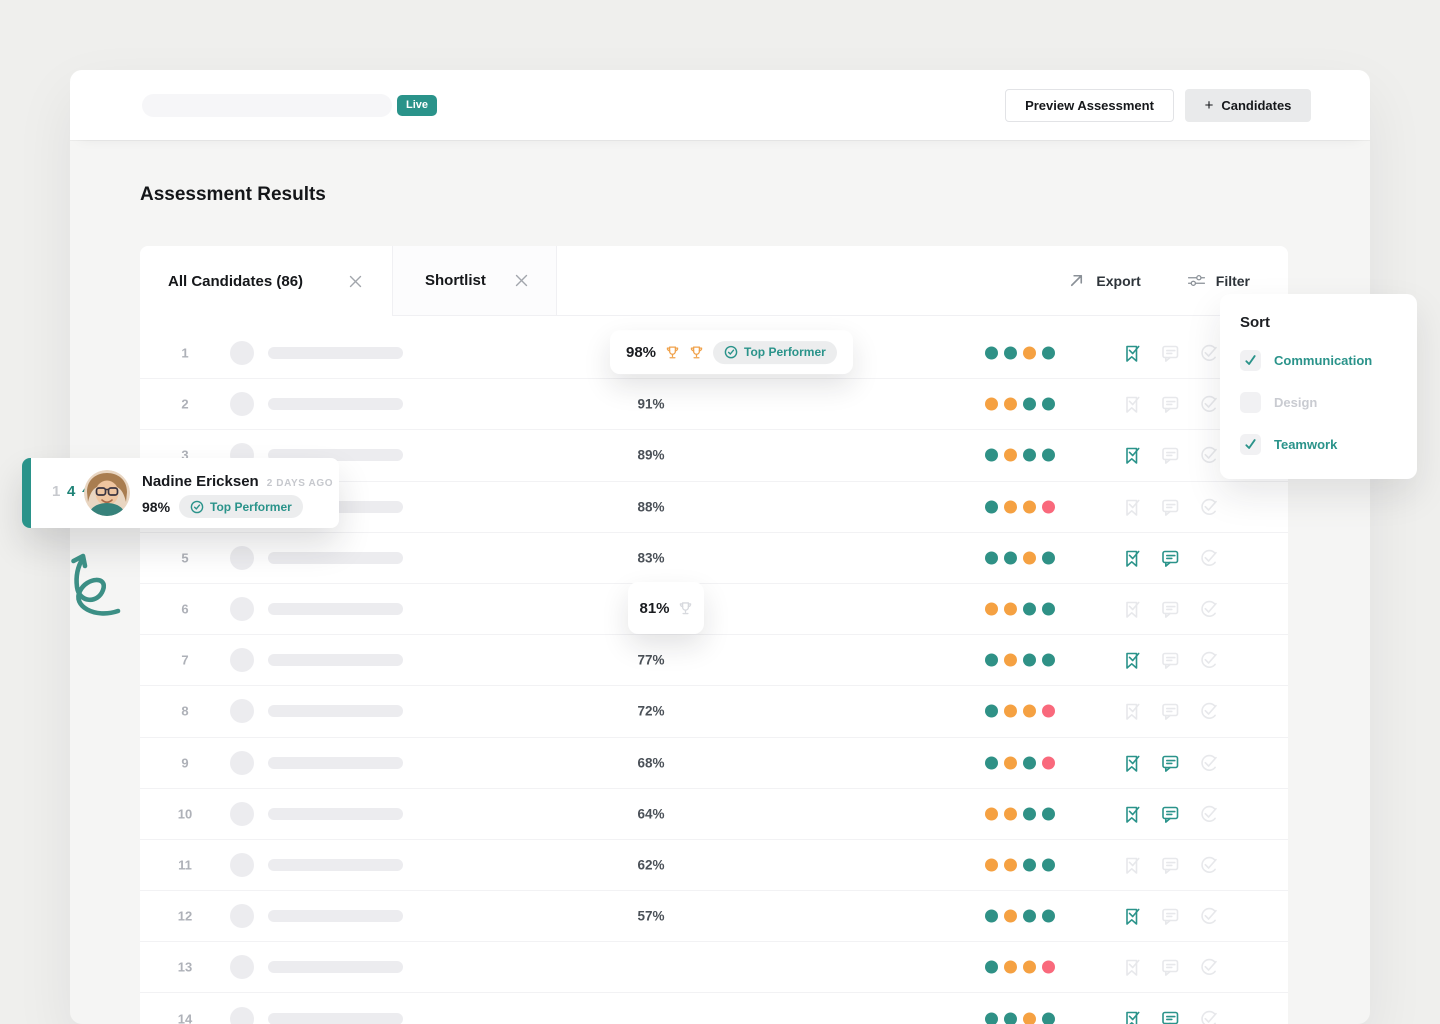 This screenshot has height=1024, width=1440. What do you see at coordinates (714, 763) in the screenshot?
I see `table-row: 9 68%` at bounding box center [714, 763].